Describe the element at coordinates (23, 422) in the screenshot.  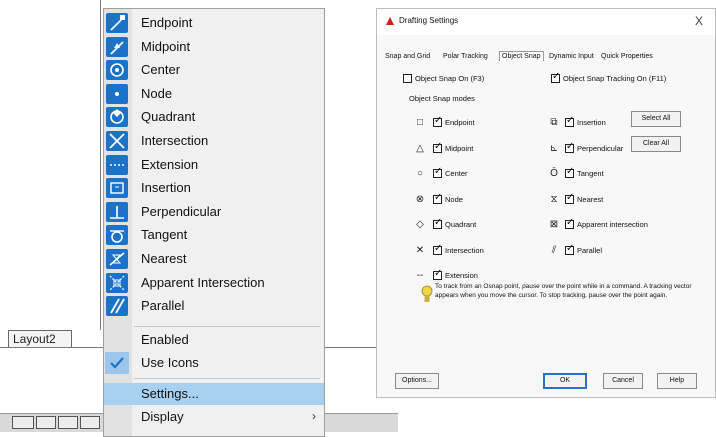
I see `grid-toggle-button` at that location.